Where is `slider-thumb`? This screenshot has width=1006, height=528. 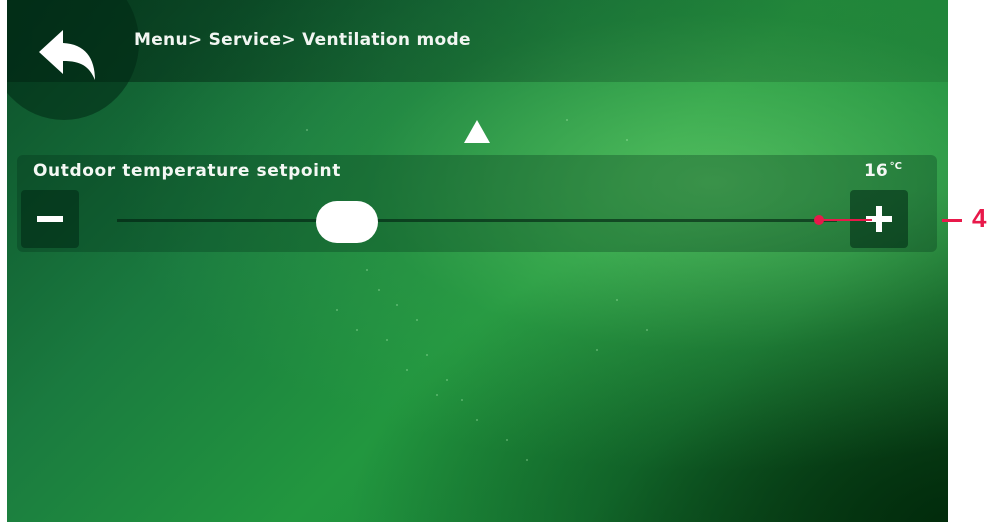
slider-thumb is located at coordinates (347, 222).